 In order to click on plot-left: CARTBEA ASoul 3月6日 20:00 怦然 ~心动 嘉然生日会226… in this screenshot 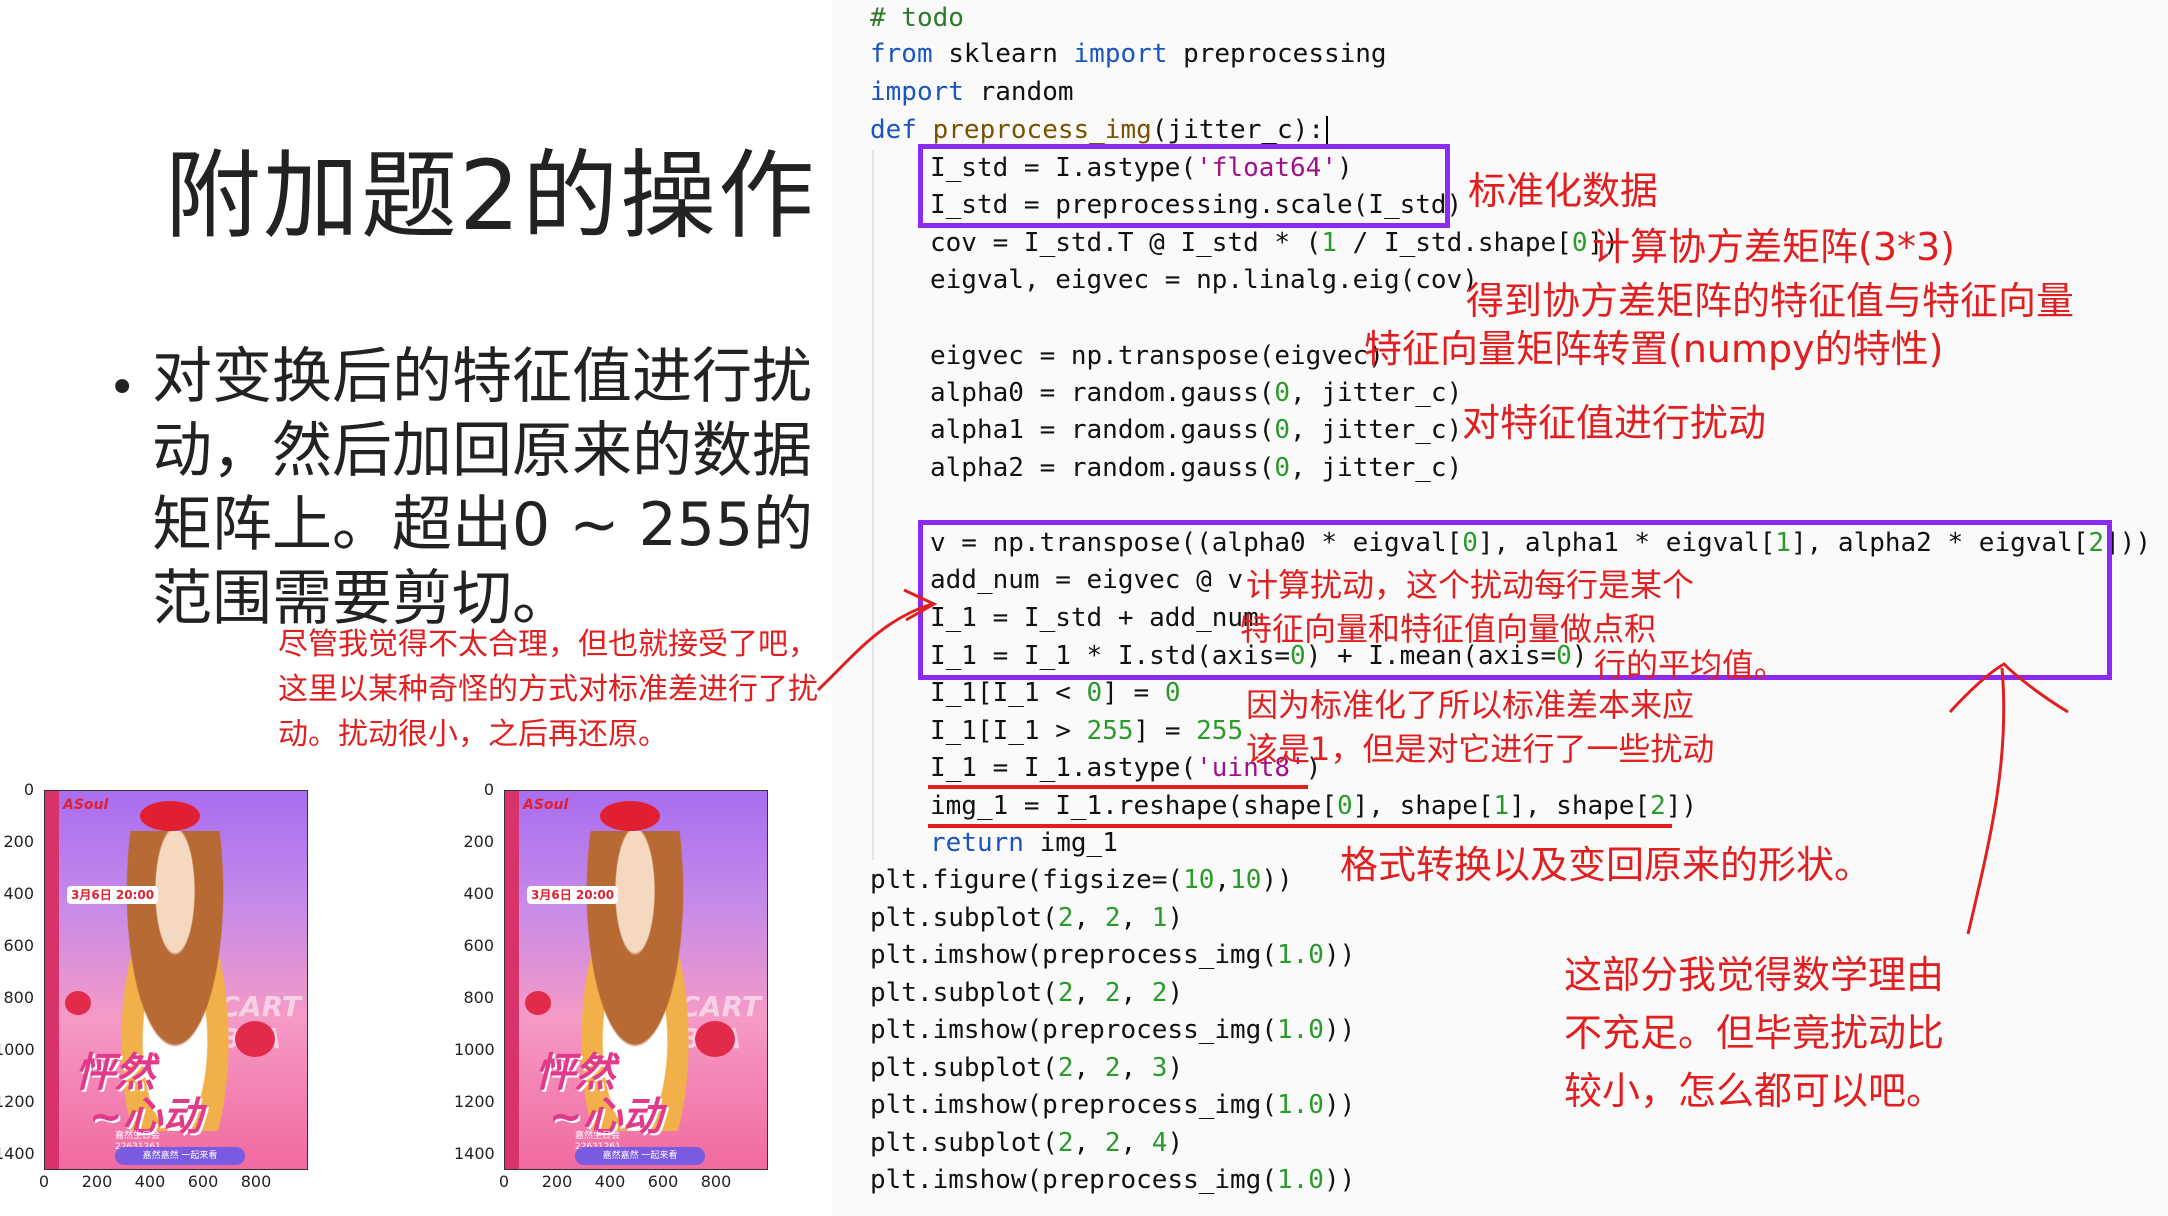, I will do `click(165, 990)`.